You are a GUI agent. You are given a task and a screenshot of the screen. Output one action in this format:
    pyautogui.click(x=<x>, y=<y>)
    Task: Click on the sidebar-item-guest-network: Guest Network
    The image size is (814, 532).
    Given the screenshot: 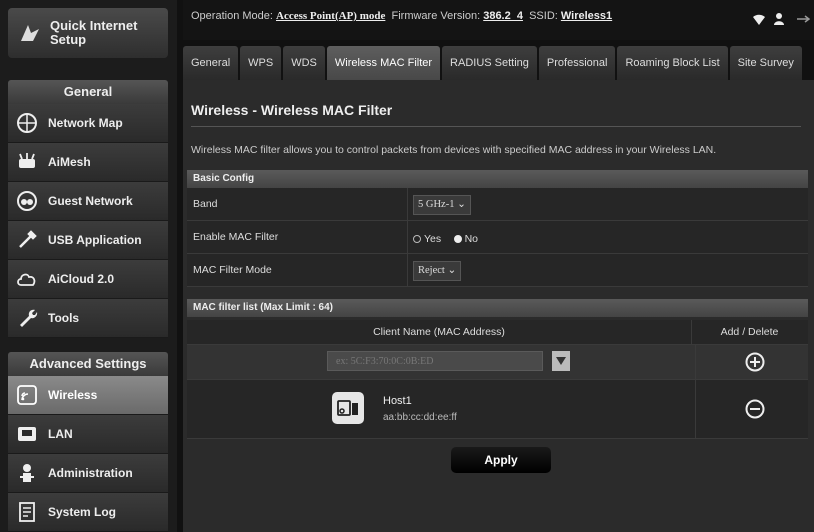 What is the action you would take?
    pyautogui.click(x=88, y=201)
    